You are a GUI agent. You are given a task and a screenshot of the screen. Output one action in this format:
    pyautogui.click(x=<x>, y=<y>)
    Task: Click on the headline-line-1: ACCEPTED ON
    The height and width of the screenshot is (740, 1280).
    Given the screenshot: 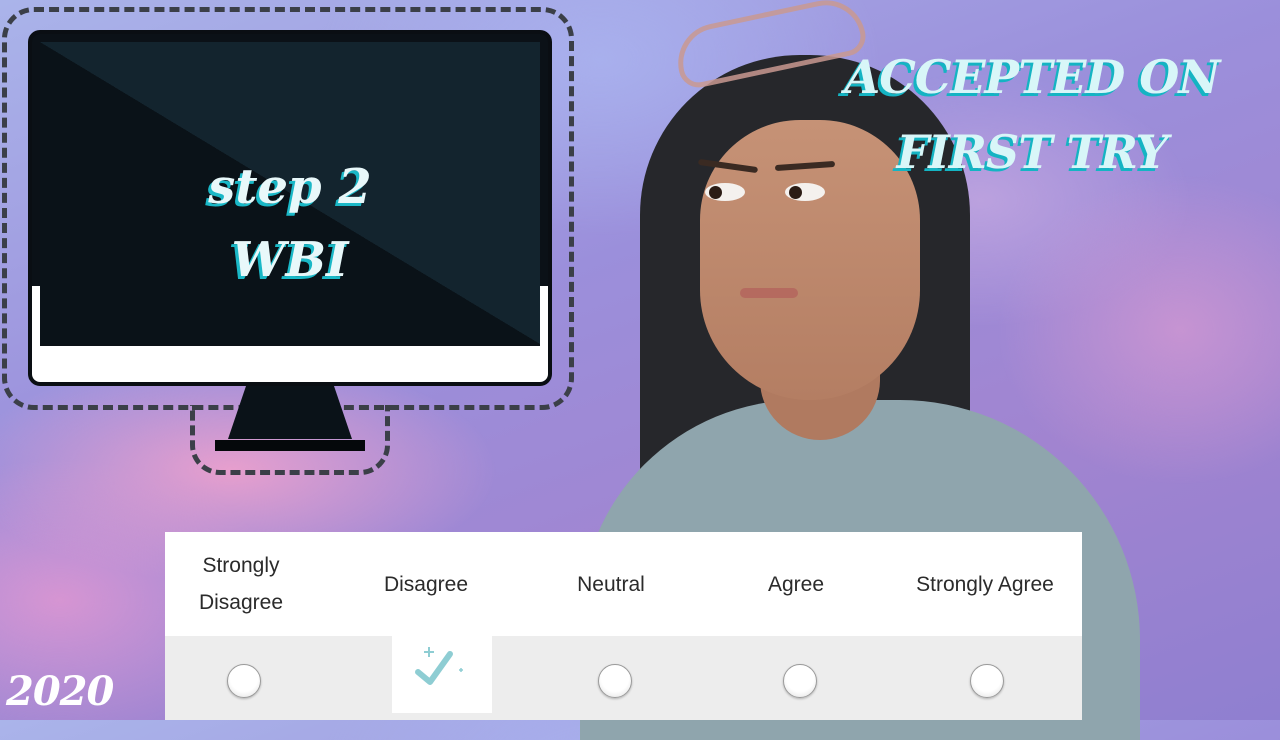 What is the action you would take?
    pyautogui.click(x=1032, y=77)
    